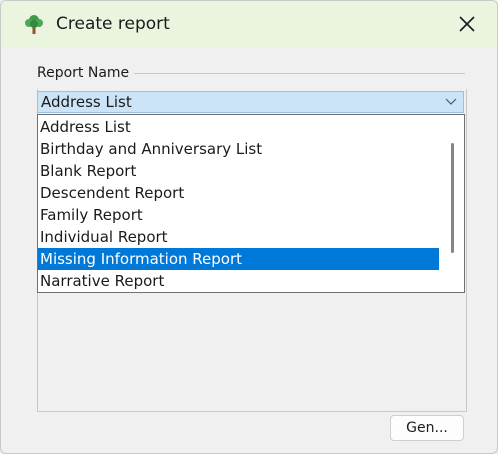 This screenshot has height=454, width=498. Describe the element at coordinates (113, 24) in the screenshot. I see `window-title: Create report` at that location.